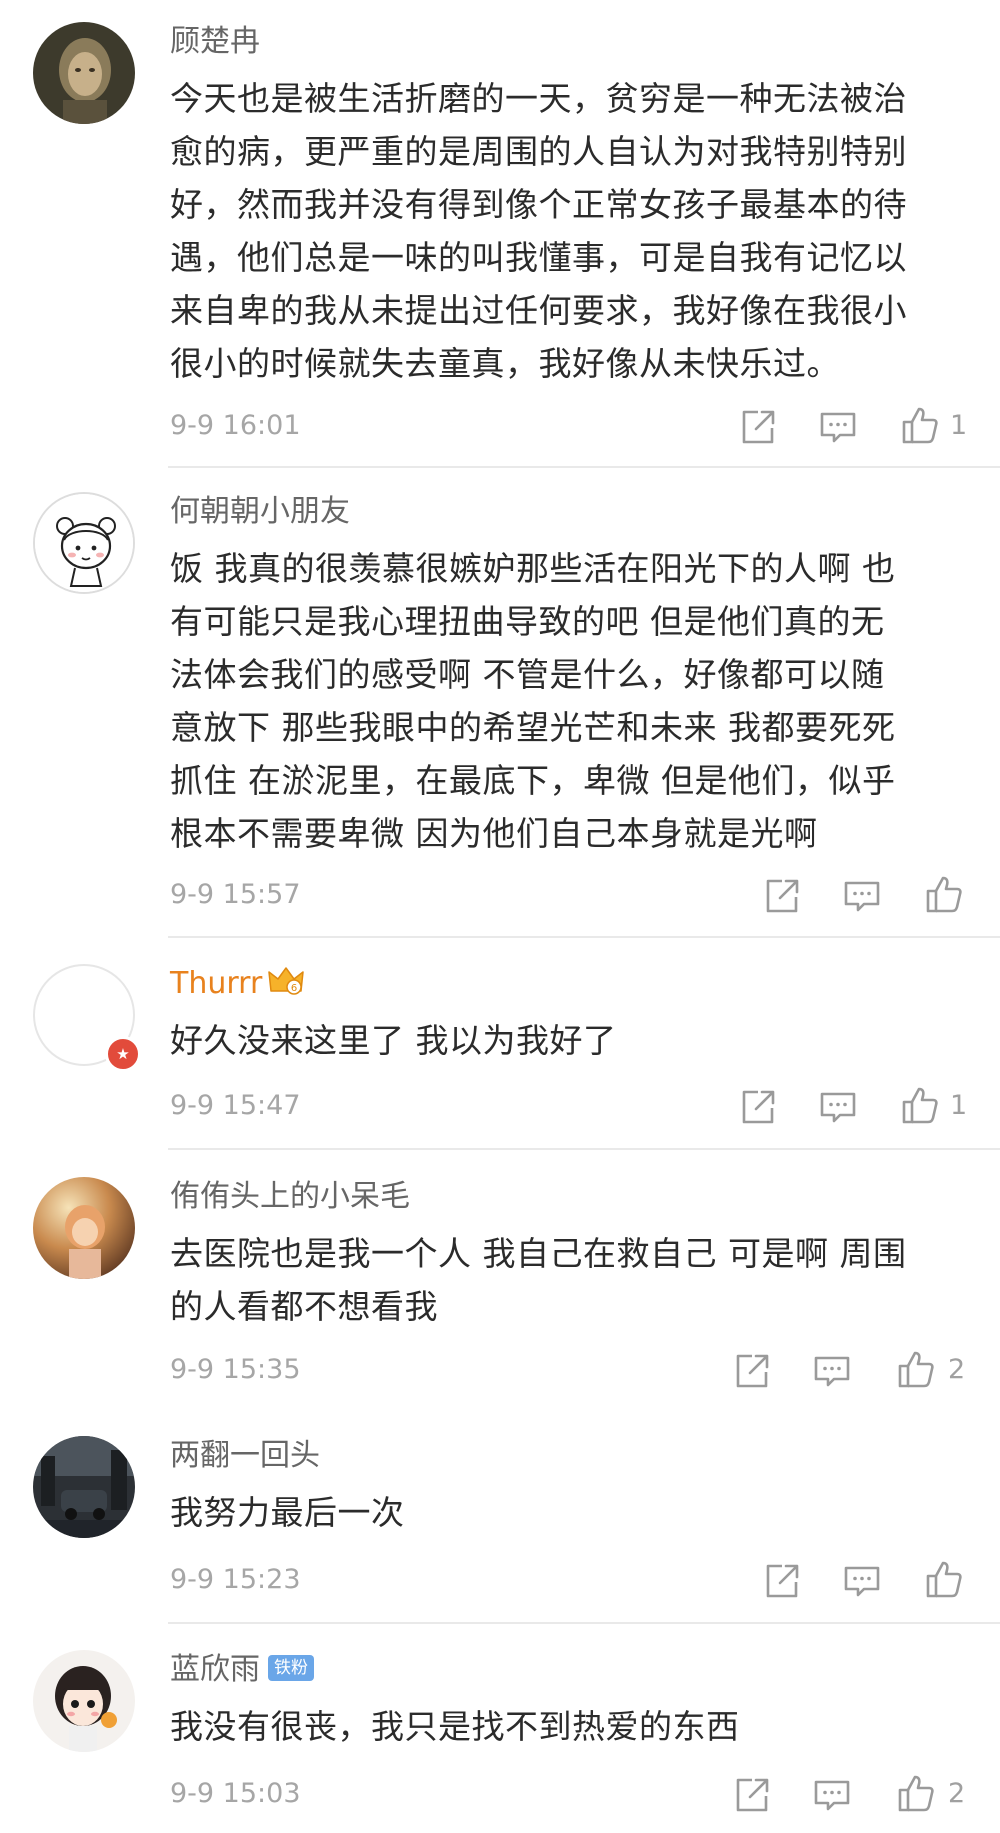 This screenshot has width=1000, height=1833. What do you see at coordinates (527, 674) in the screenshot?
I see `comment-line: 法体会我们的感受啊 不管是什么，好像都可以随` at bounding box center [527, 674].